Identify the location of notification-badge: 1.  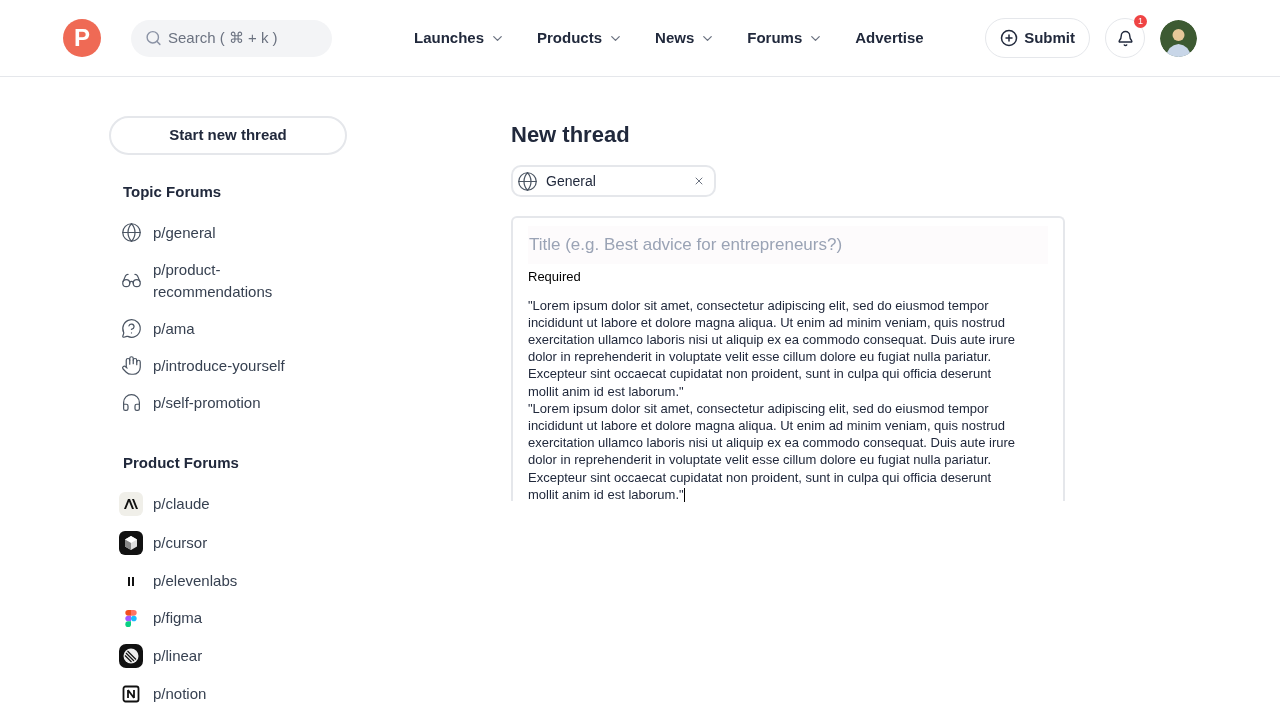
(1140, 21).